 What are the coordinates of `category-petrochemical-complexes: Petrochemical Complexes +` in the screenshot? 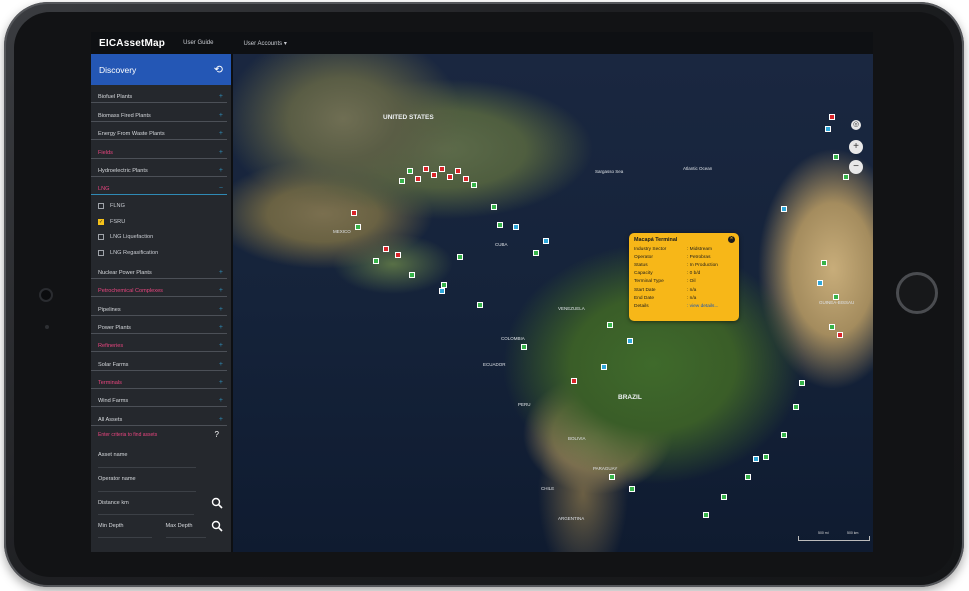 It's located at (159, 288).